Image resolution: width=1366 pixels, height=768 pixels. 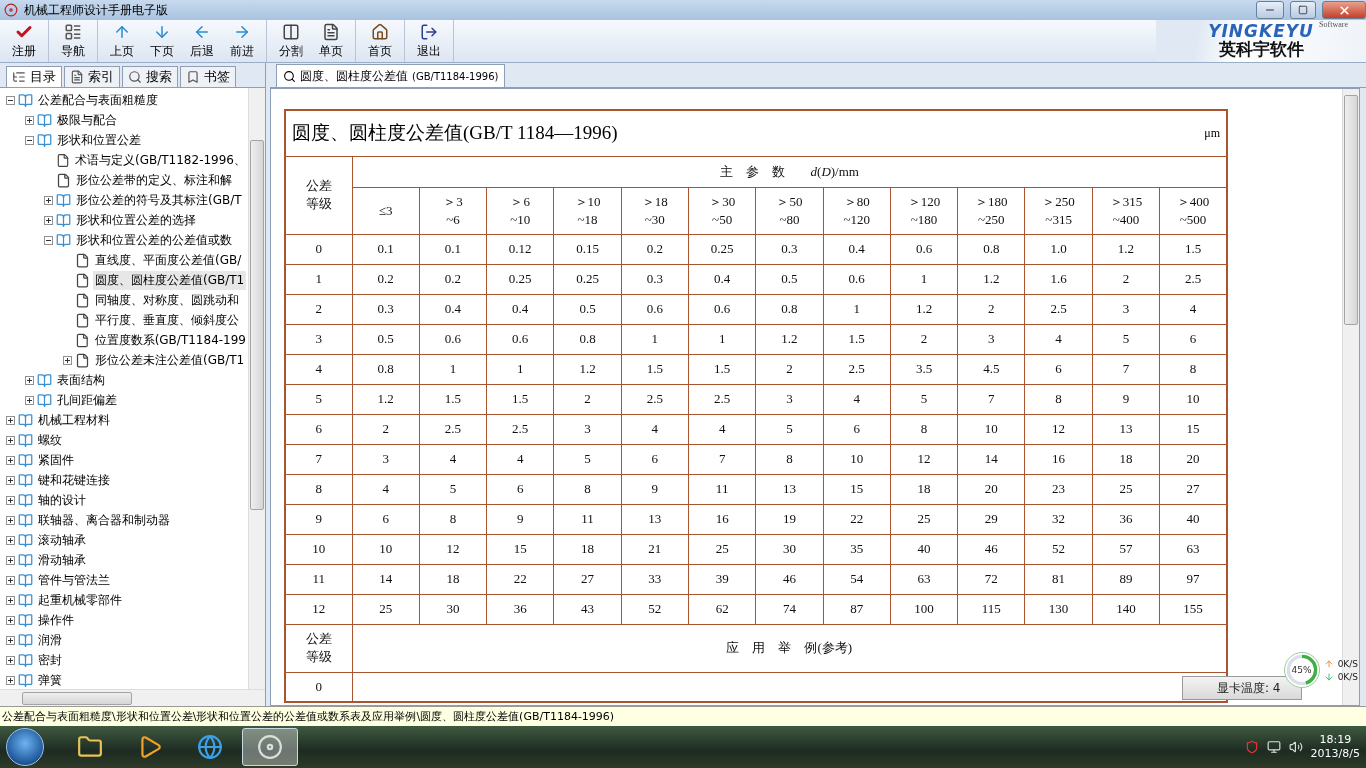 I want to click on tree-item: 公差配合与表面粗糙度, so click(x=98, y=100).